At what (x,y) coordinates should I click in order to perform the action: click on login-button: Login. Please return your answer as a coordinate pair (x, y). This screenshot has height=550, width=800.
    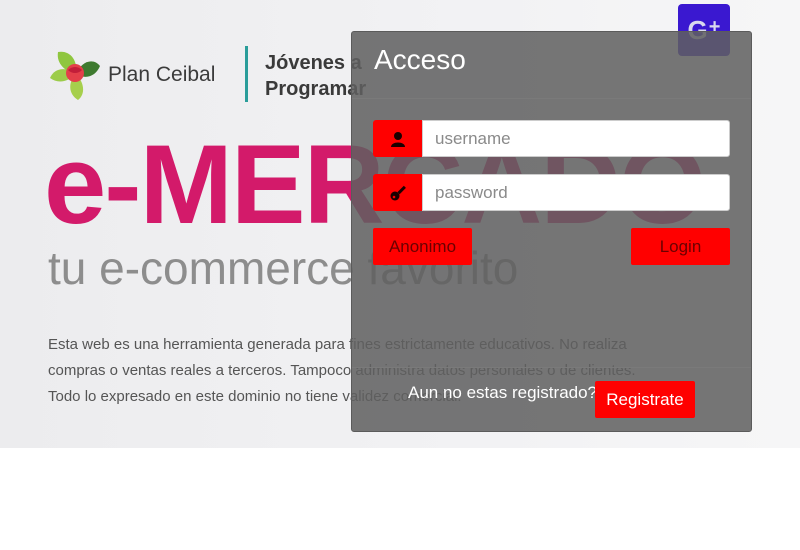
    Looking at the image, I should click on (680, 246).